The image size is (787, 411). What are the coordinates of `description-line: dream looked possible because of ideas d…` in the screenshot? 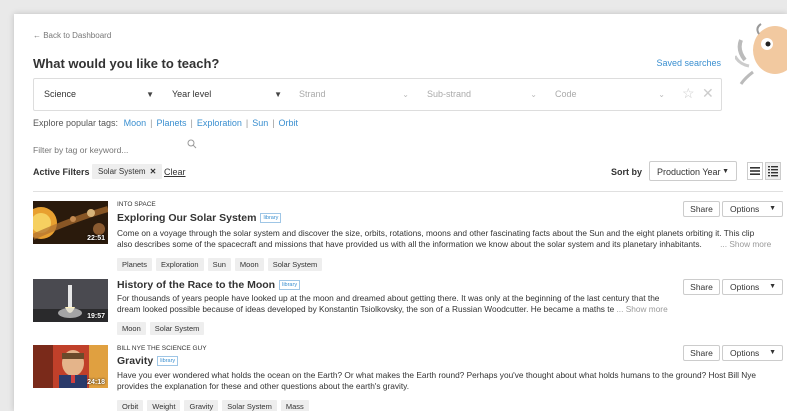 It's located at (366, 309).